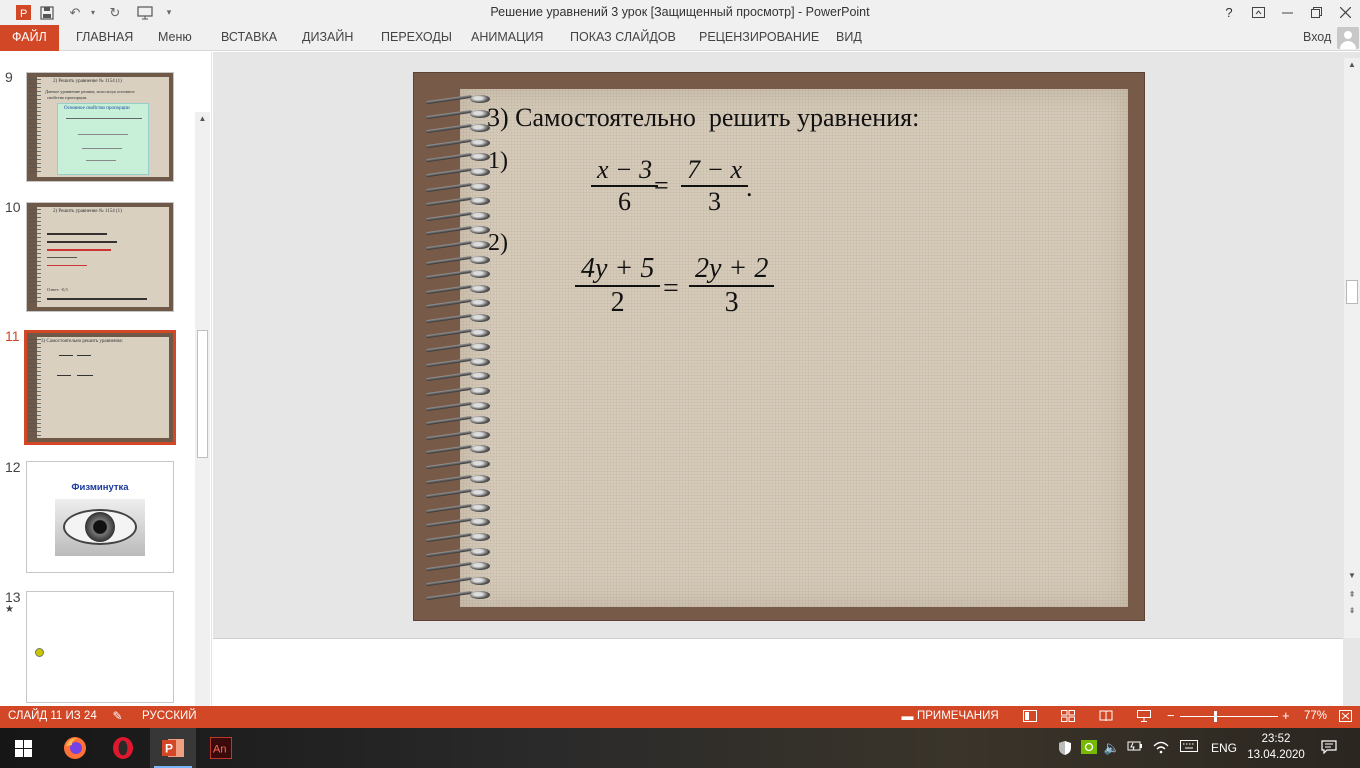 Image resolution: width=1360 pixels, height=768 pixels. Describe the element at coordinates (13, 467) in the screenshot. I see `slide-number: 12` at that location.